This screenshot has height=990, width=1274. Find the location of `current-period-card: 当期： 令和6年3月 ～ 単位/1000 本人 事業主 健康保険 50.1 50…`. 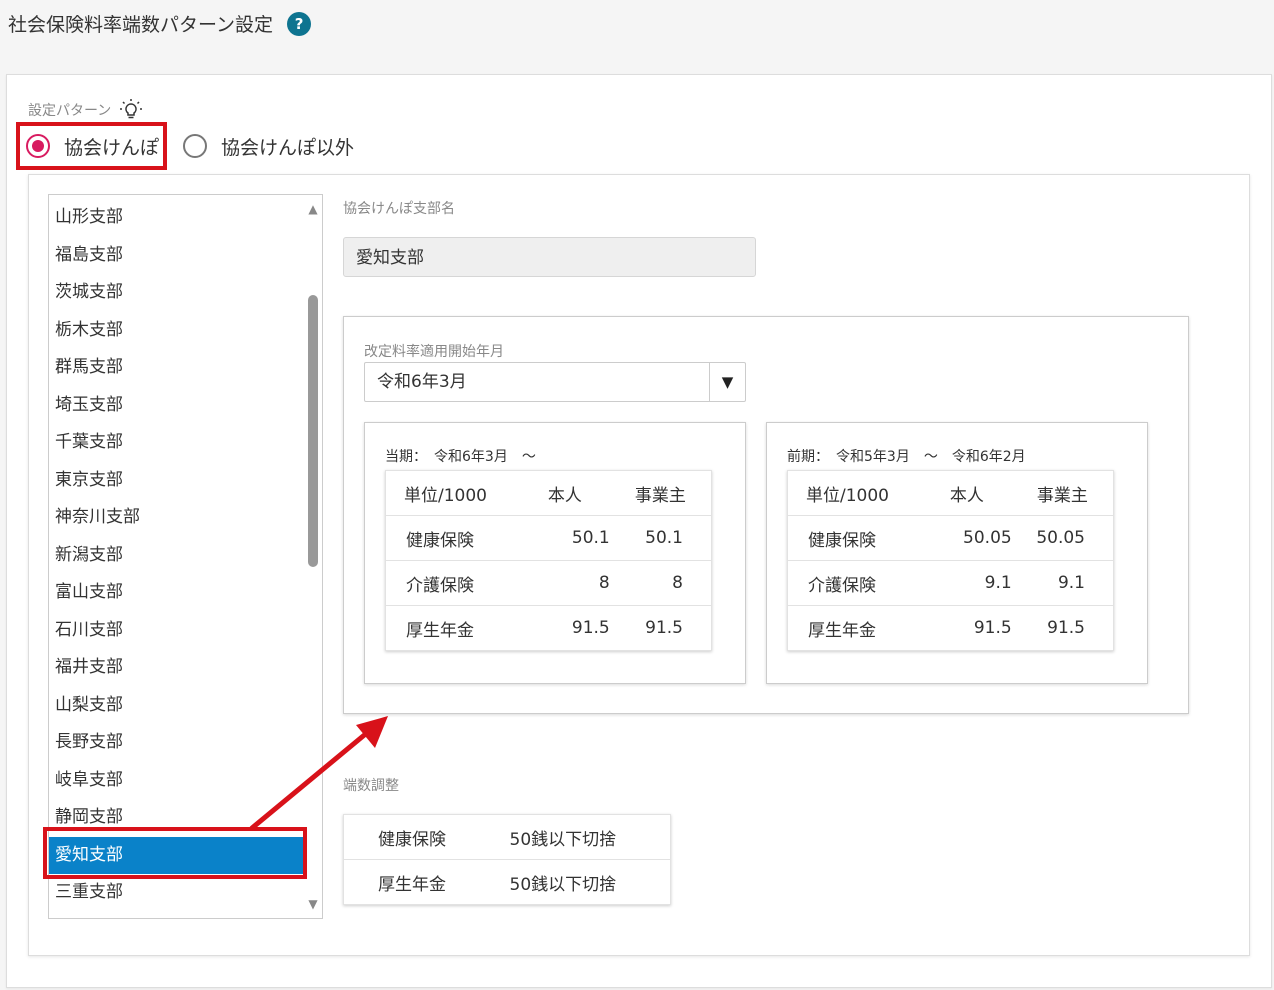

current-period-card: 当期： 令和6年3月 ～ 単位/1000 本人 事業主 健康保険 50.1 50… is located at coordinates (555, 553).